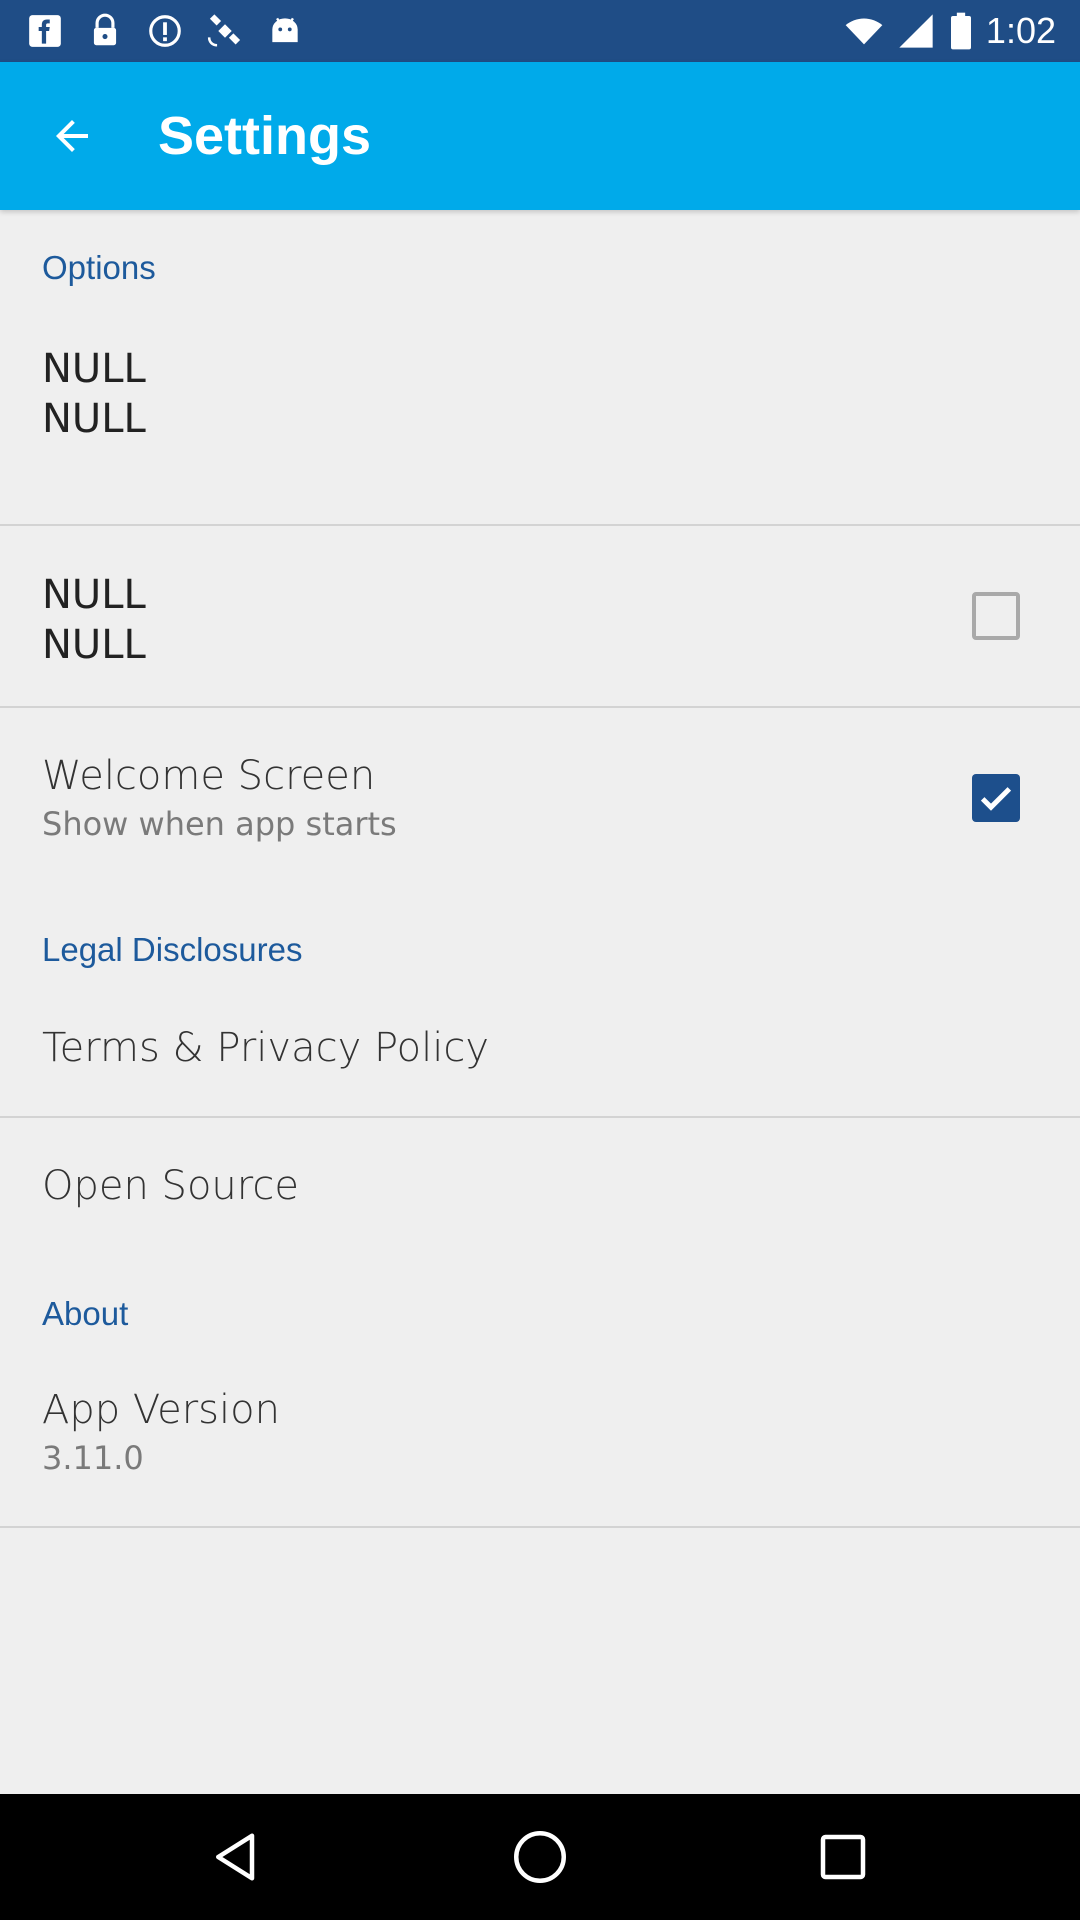  I want to click on lock-icon, so click(105, 29).